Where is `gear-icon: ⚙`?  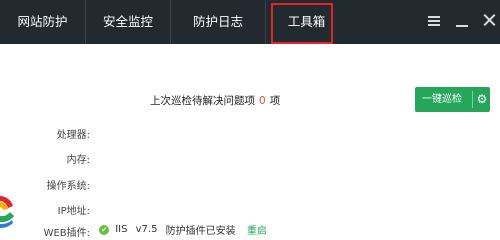 gear-icon: ⚙ is located at coordinates (482, 99).